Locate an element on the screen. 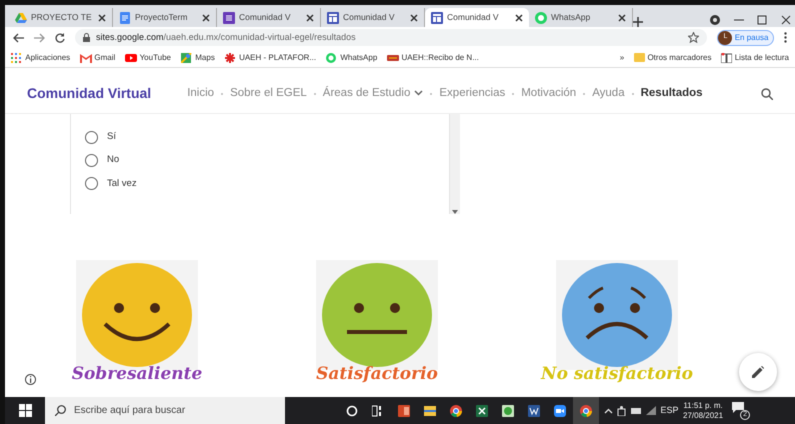 This screenshot has height=424, width=795. book-icon is located at coordinates (726, 57).